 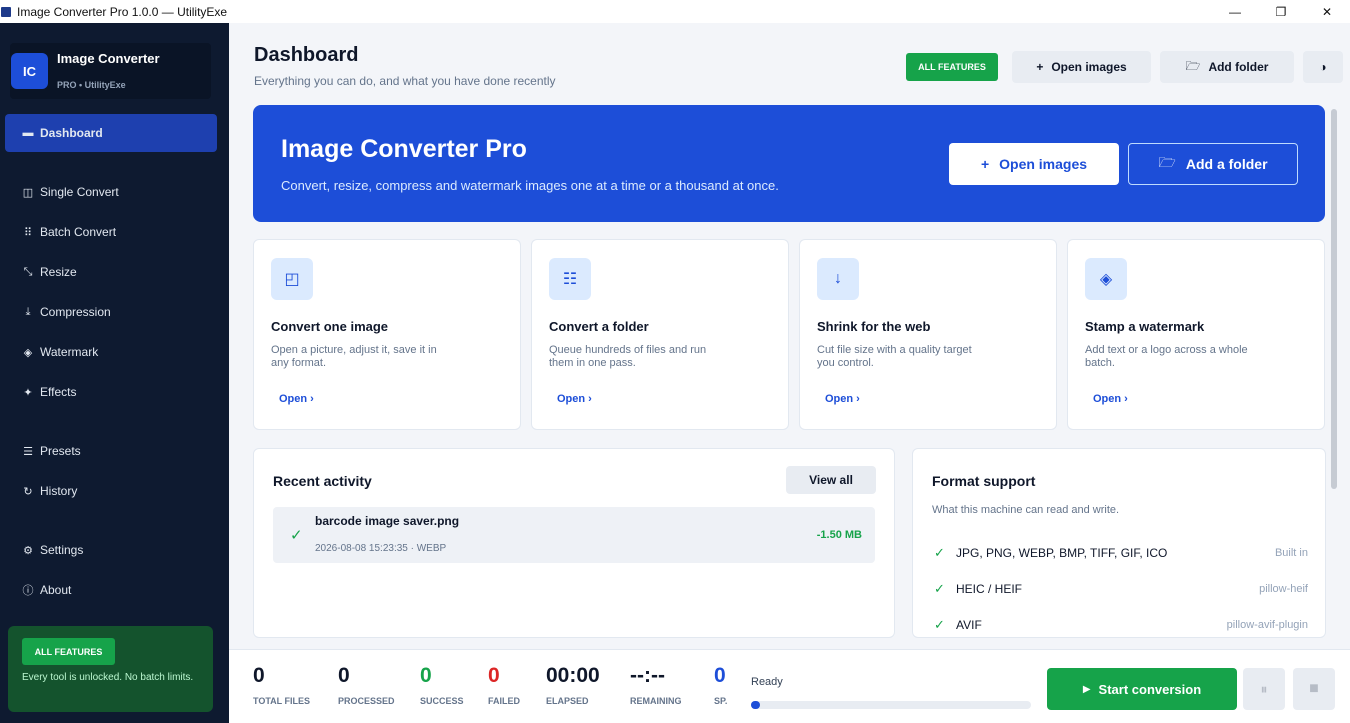 What do you see at coordinates (656, 701) in the screenshot?
I see `stat-label: REMAINING` at bounding box center [656, 701].